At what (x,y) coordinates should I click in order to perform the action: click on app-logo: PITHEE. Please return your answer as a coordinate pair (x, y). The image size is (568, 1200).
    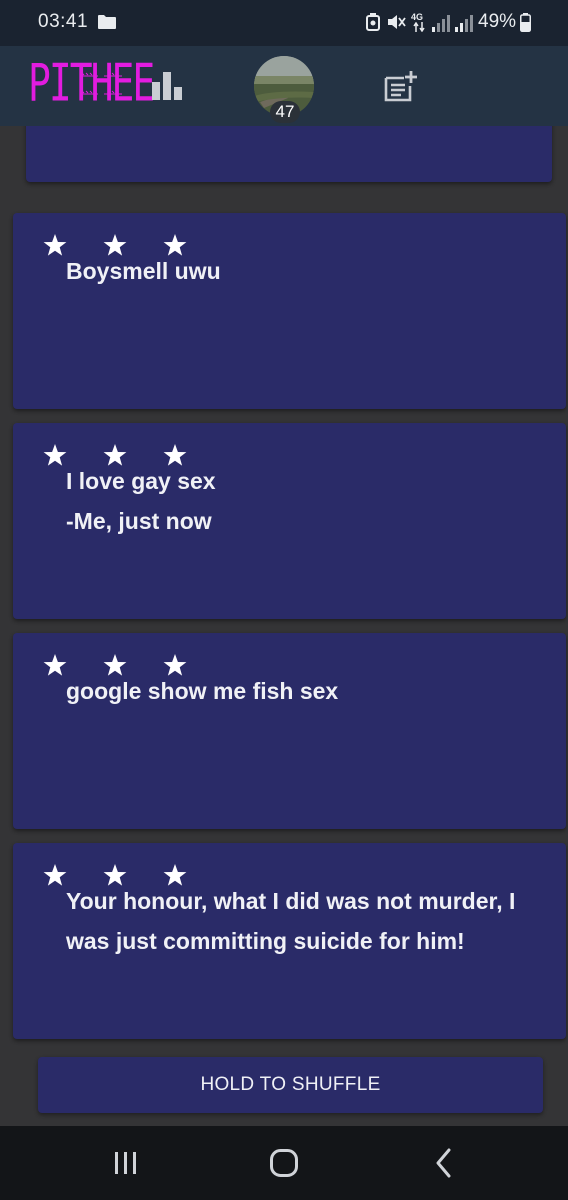
    Looking at the image, I should click on (91, 85).